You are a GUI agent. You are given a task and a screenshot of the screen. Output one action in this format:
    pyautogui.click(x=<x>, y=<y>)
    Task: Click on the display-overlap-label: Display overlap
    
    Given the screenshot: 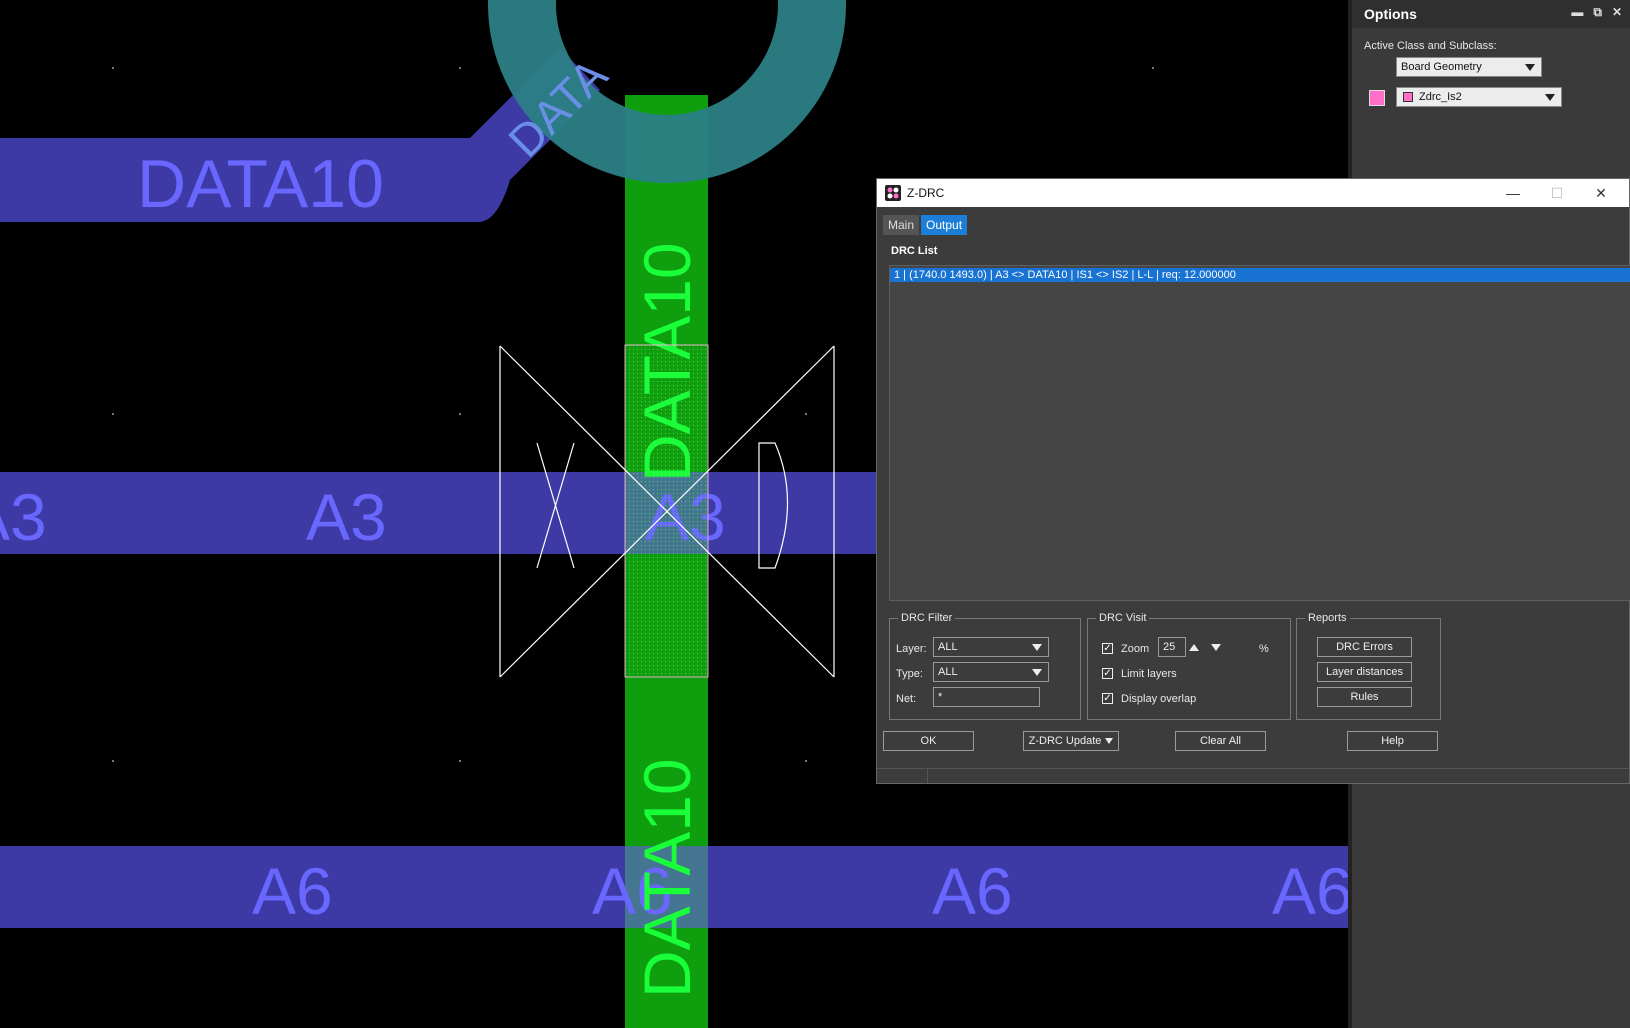 What is the action you would take?
    pyautogui.click(x=1159, y=699)
    